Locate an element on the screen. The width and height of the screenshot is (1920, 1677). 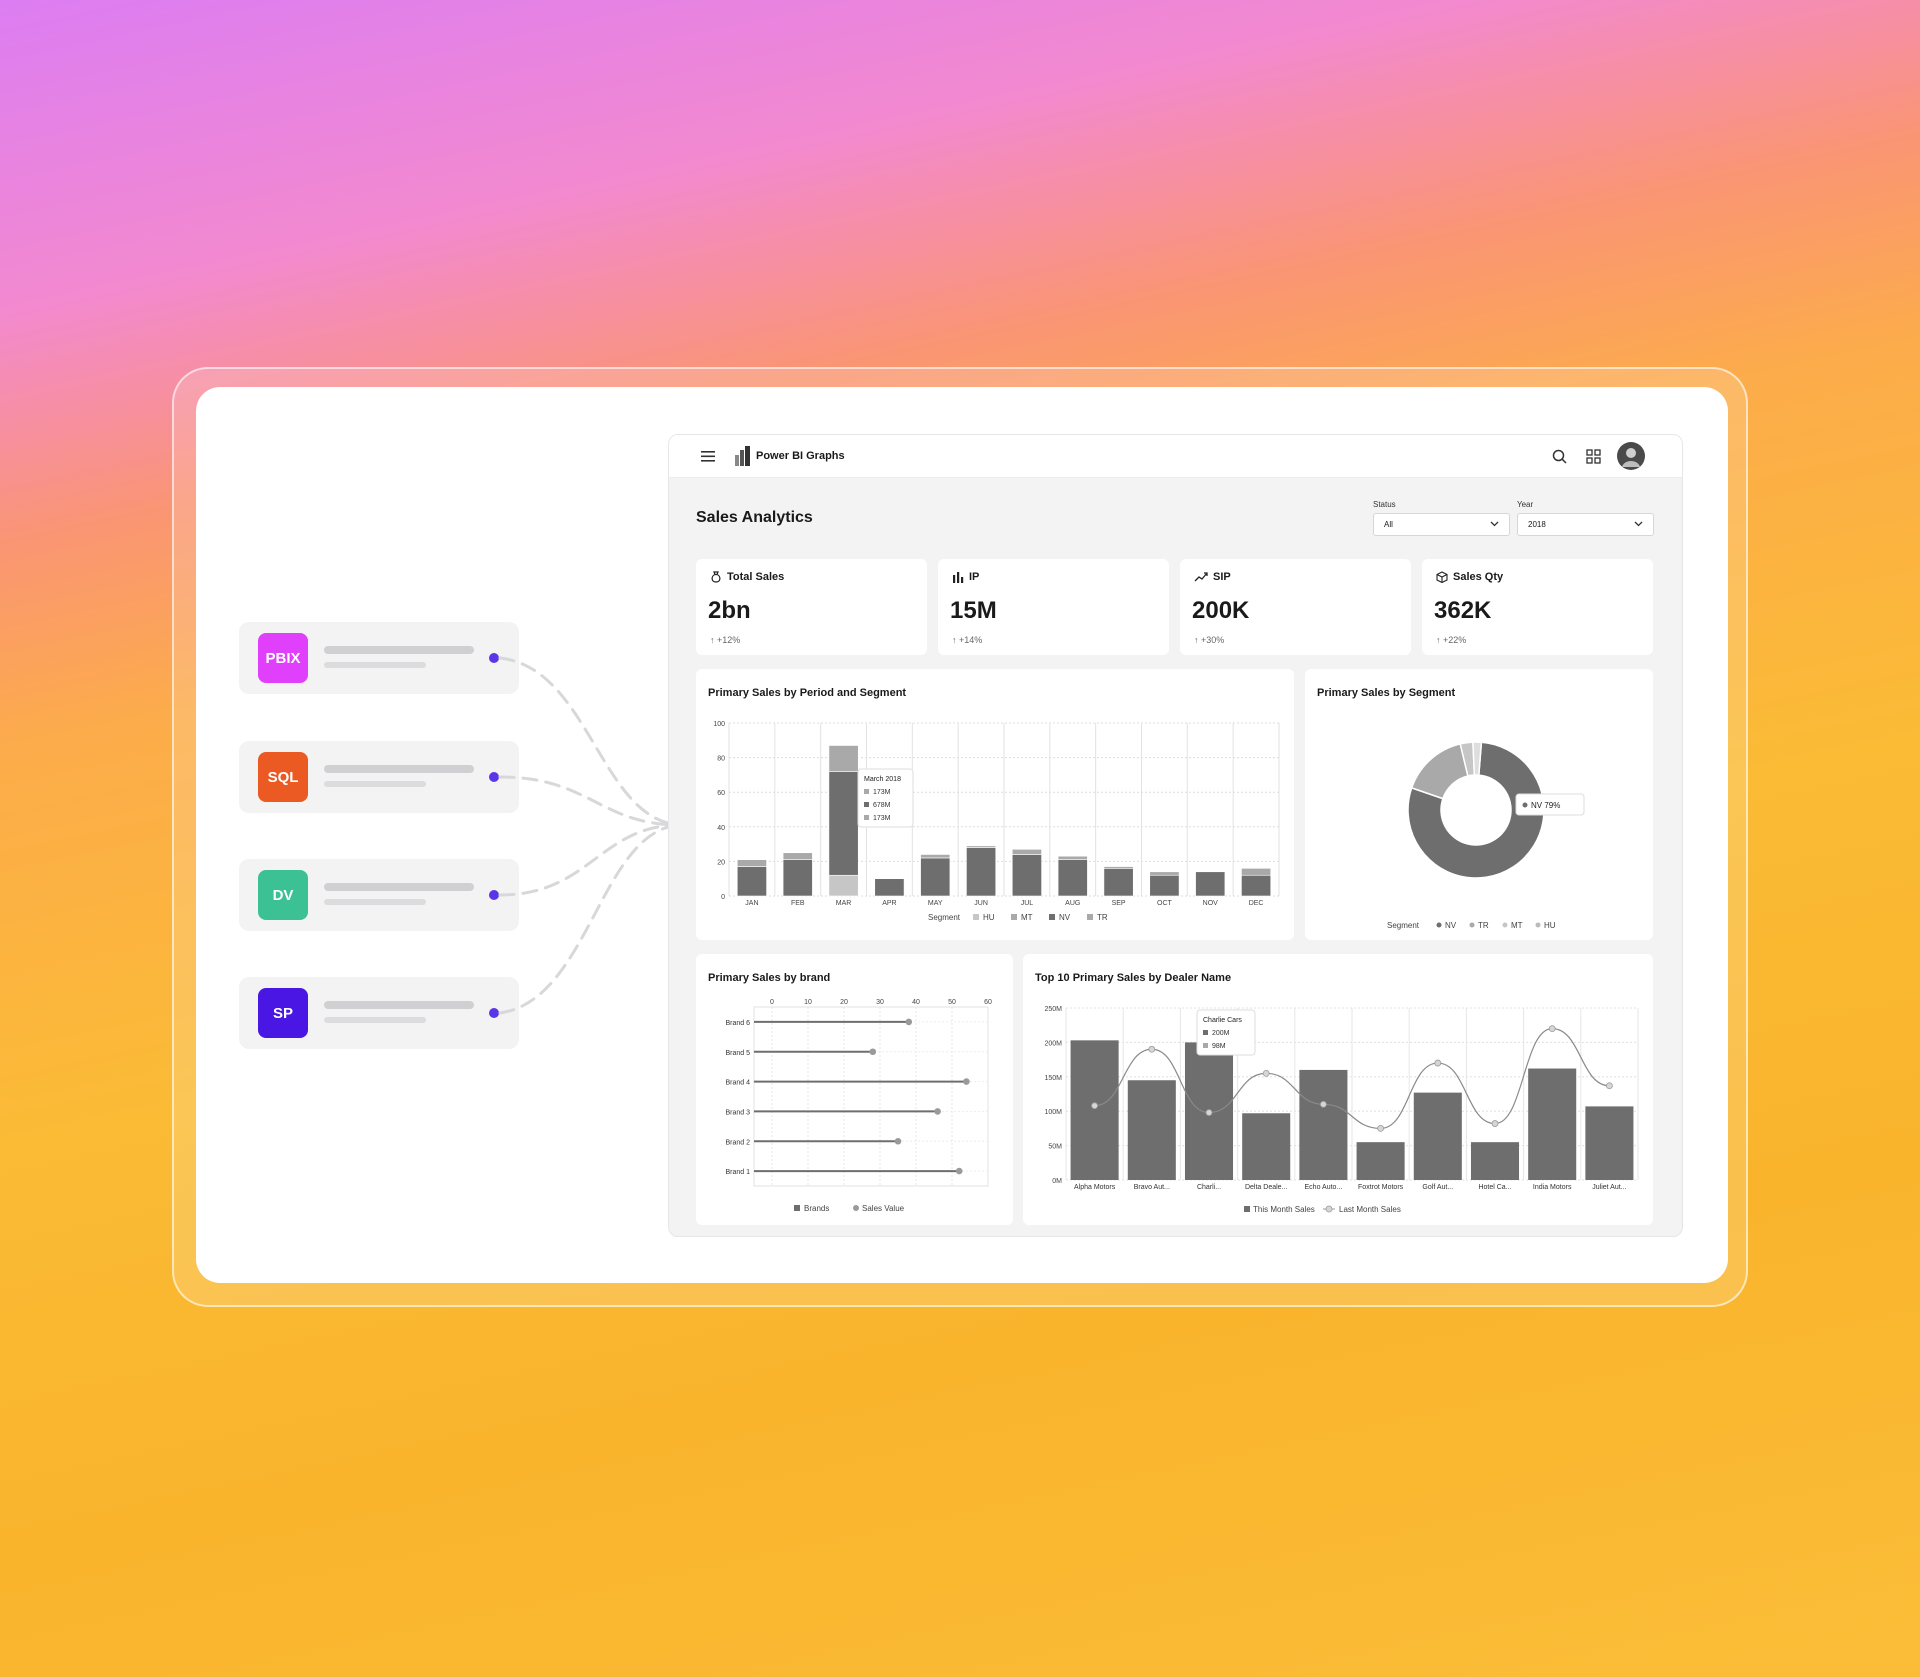
y-tick-label: 0 is located at coordinates (723, 897).